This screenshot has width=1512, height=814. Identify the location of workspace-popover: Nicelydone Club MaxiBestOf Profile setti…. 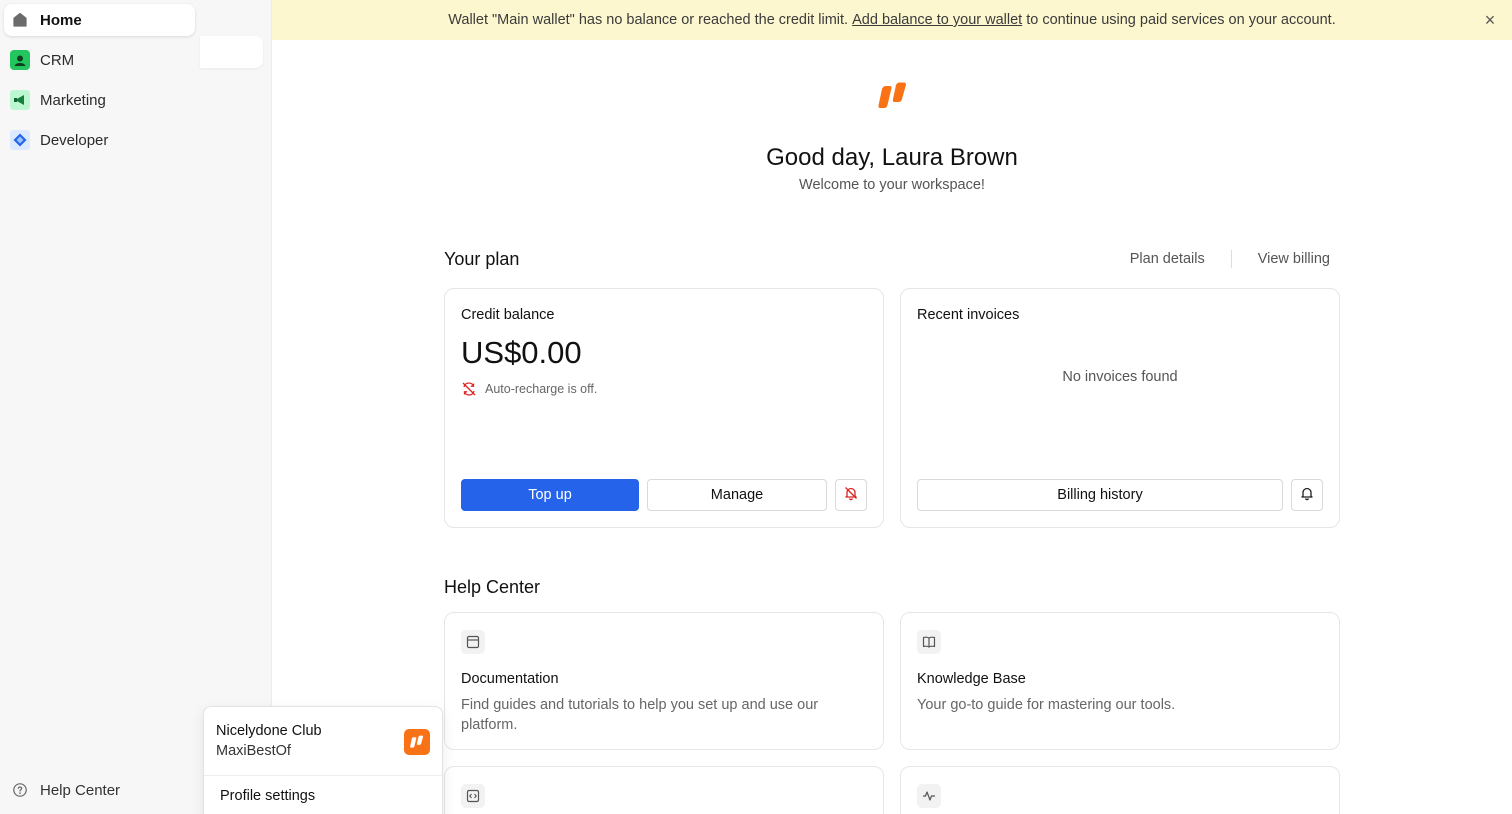
(323, 760).